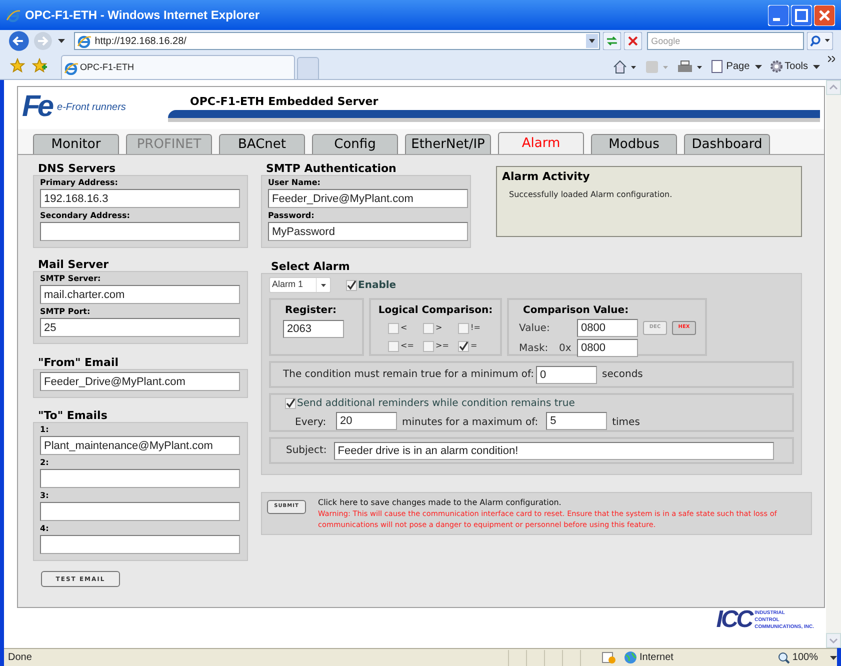  Describe the element at coordinates (439, 328) in the screenshot. I see `checkbox-label: >` at that location.